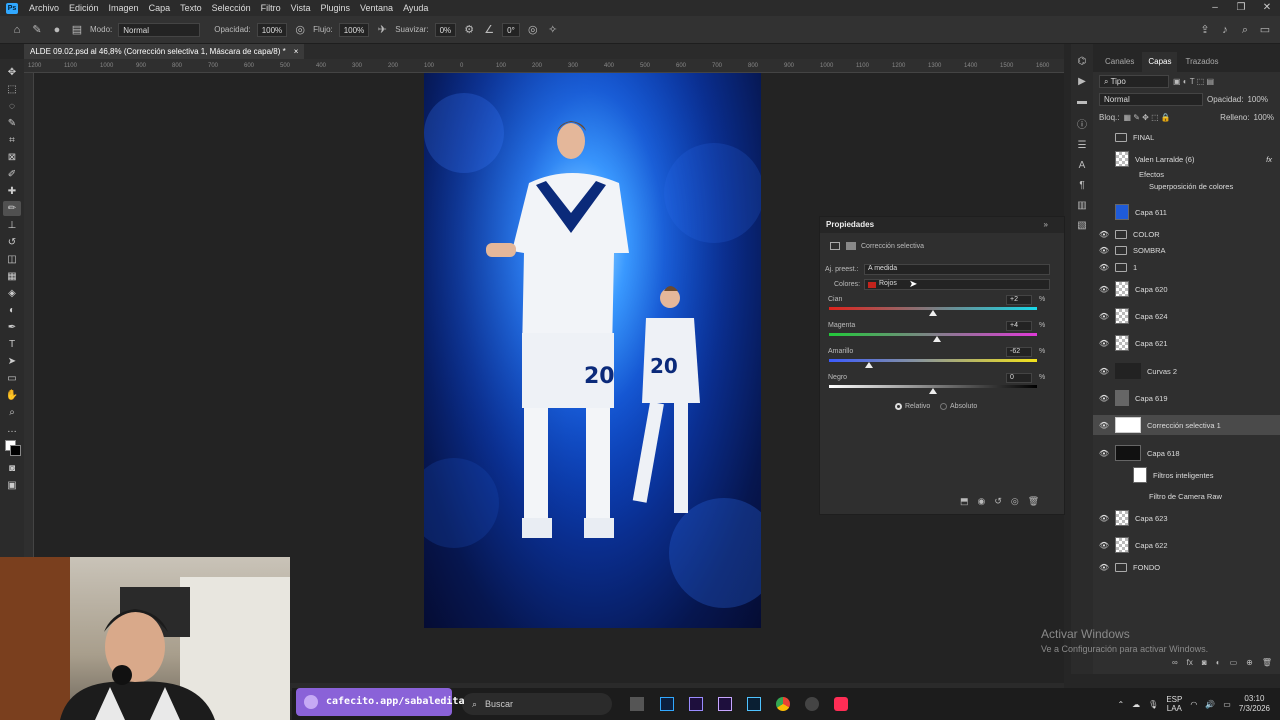 This screenshot has width=1280, height=720. What do you see at coordinates (1186, 137) in the screenshot?
I see `layer-final: FINAL` at bounding box center [1186, 137].